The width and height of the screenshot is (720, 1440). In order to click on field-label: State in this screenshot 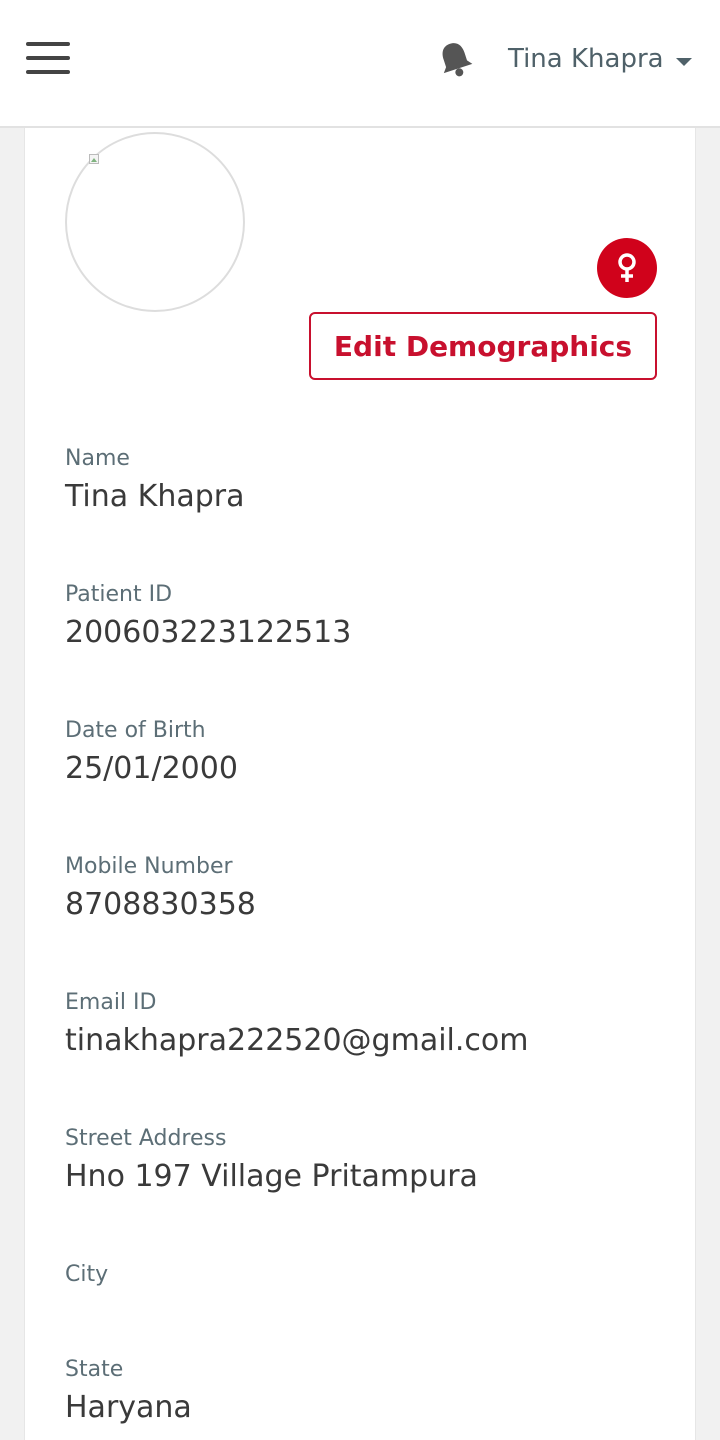, I will do `click(94, 1369)`.